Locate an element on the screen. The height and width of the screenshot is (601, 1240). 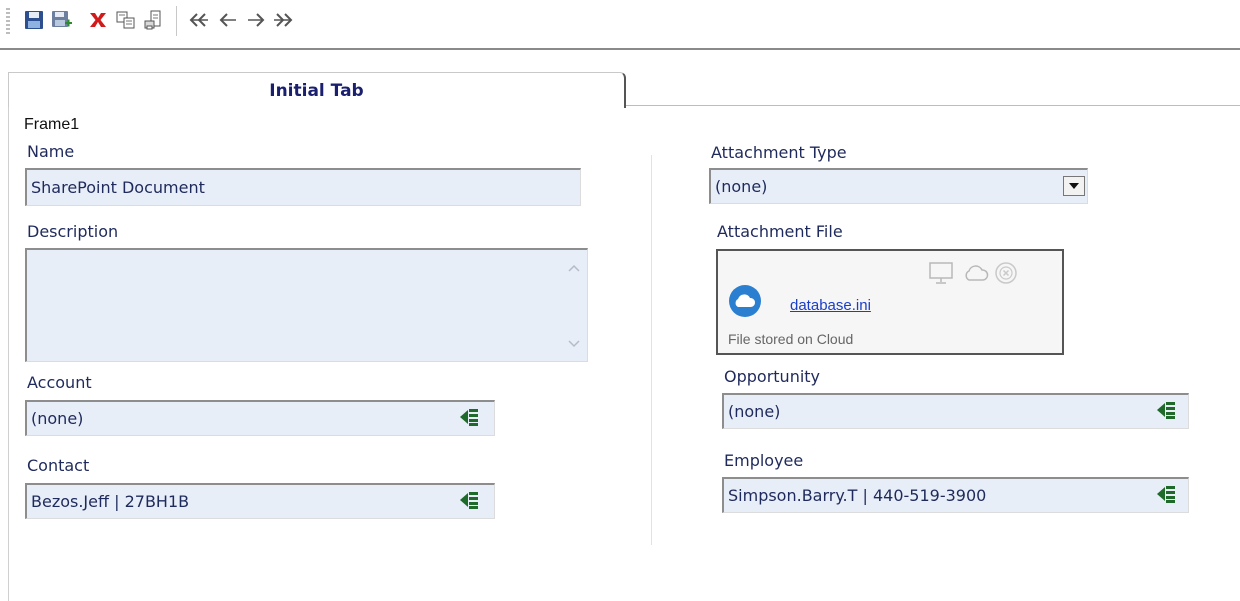
print-icon is located at coordinates (154, 20).